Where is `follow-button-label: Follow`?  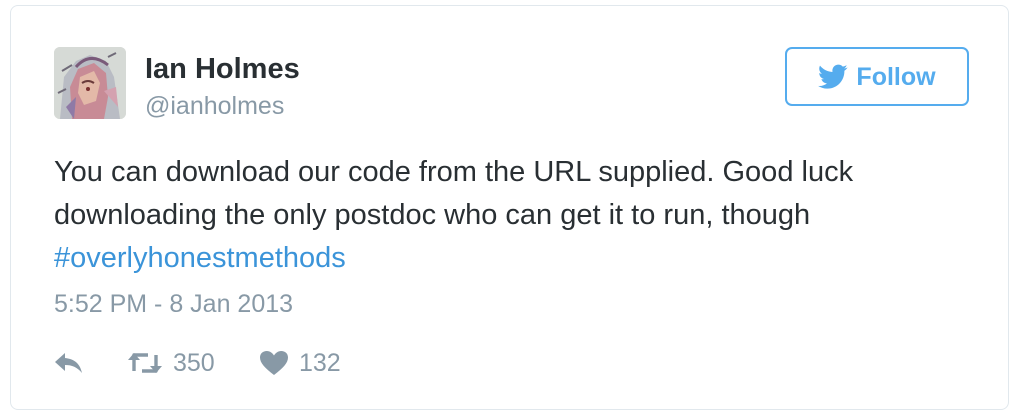
follow-button-label: Follow is located at coordinates (896, 76).